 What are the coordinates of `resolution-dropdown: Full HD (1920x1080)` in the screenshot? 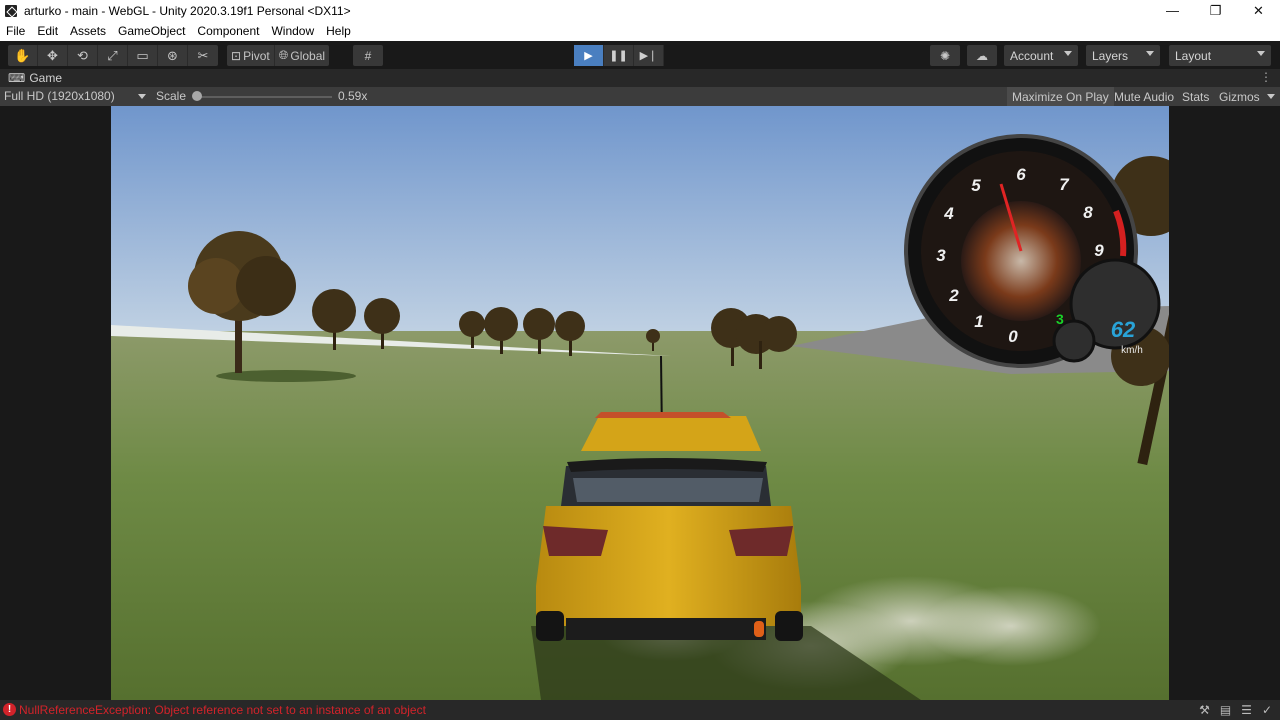 It's located at (59, 96).